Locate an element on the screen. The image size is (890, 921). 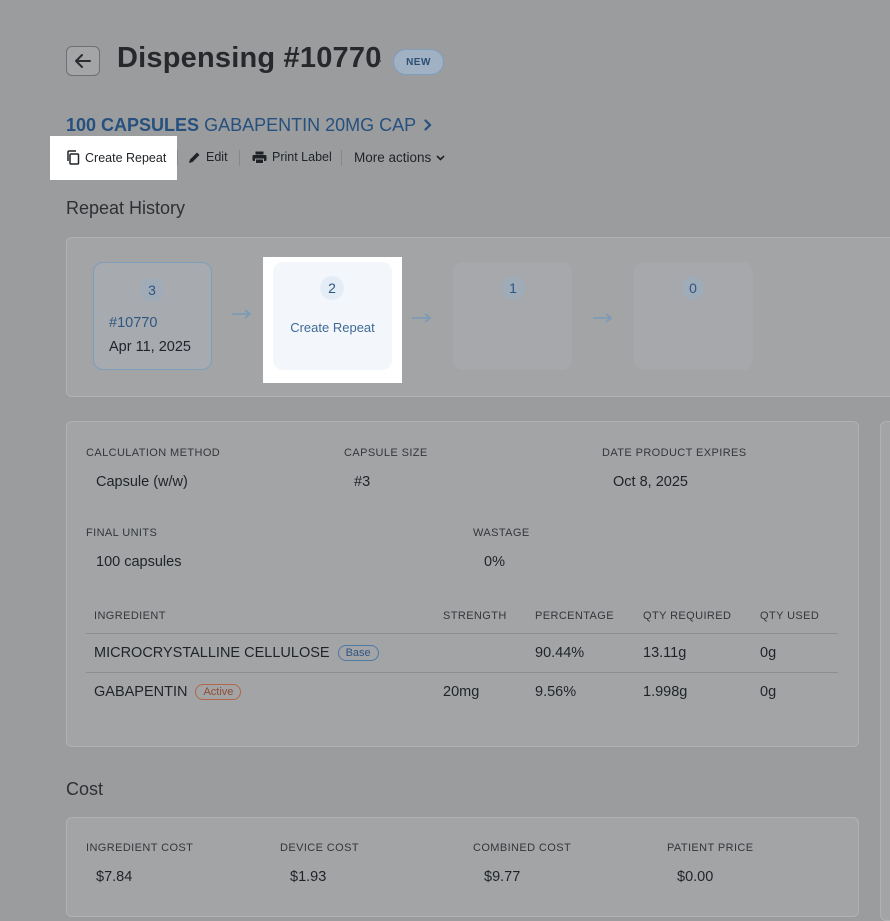
more-actions-dropdown: More actions is located at coordinates (399, 157).